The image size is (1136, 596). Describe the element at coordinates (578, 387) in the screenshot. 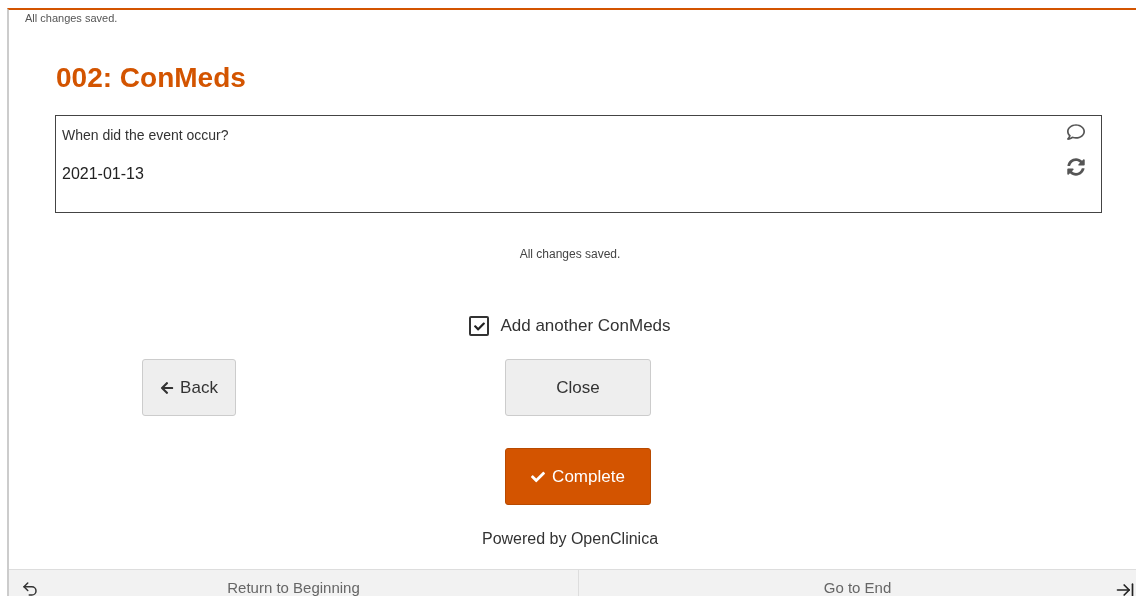

I see `close-button: Close` at that location.